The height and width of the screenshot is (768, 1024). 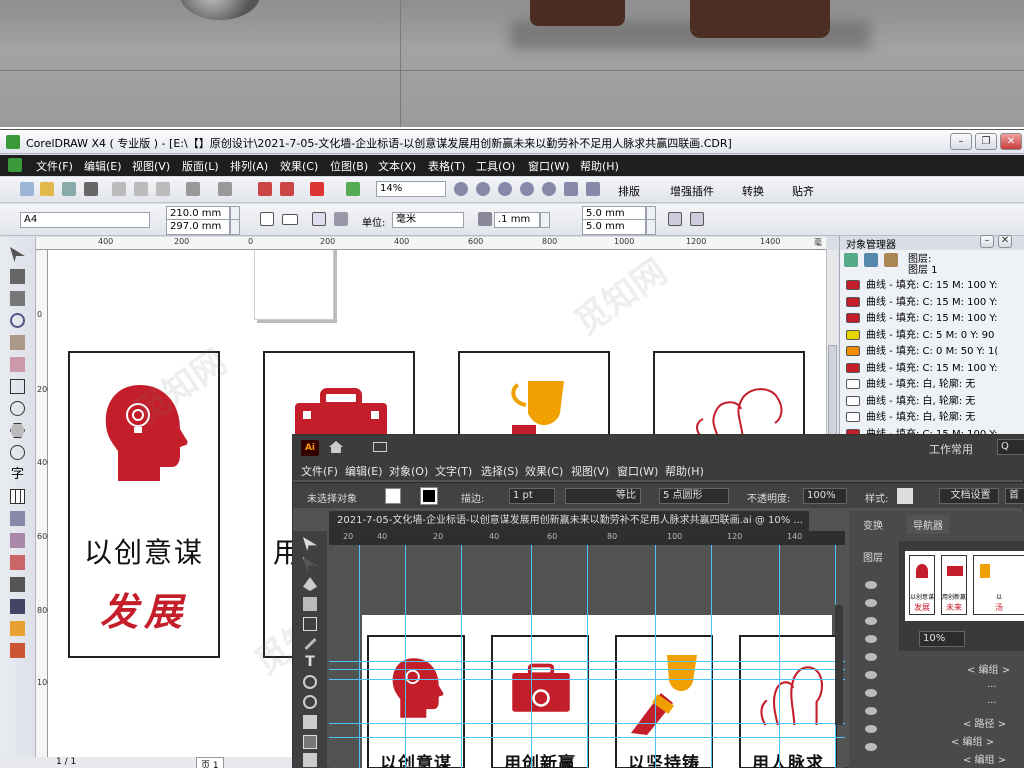 I want to click on poster-panel: 用人脉求, so click(x=788, y=701).